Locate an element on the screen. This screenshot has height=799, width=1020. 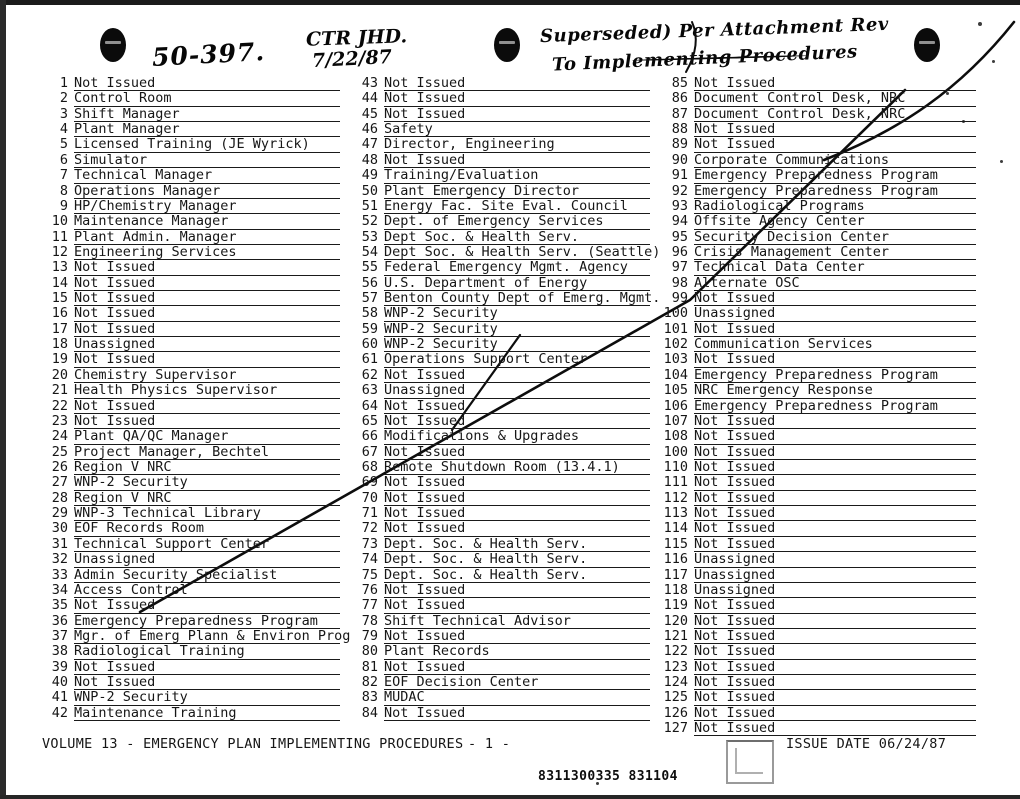
entry-number: 88 is located at coordinates (679, 129).